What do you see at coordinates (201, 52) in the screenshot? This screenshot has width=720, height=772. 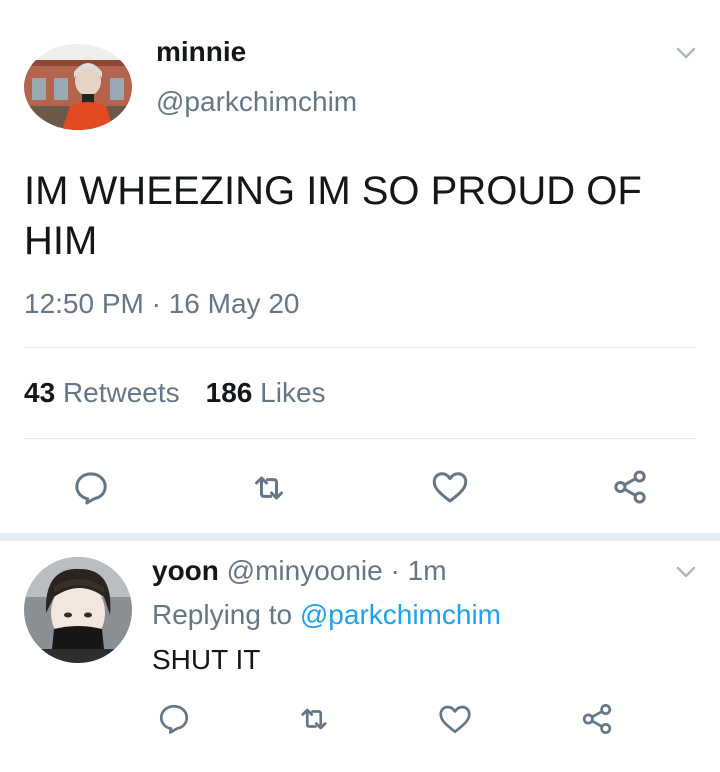 I see `author-name: minnie` at bounding box center [201, 52].